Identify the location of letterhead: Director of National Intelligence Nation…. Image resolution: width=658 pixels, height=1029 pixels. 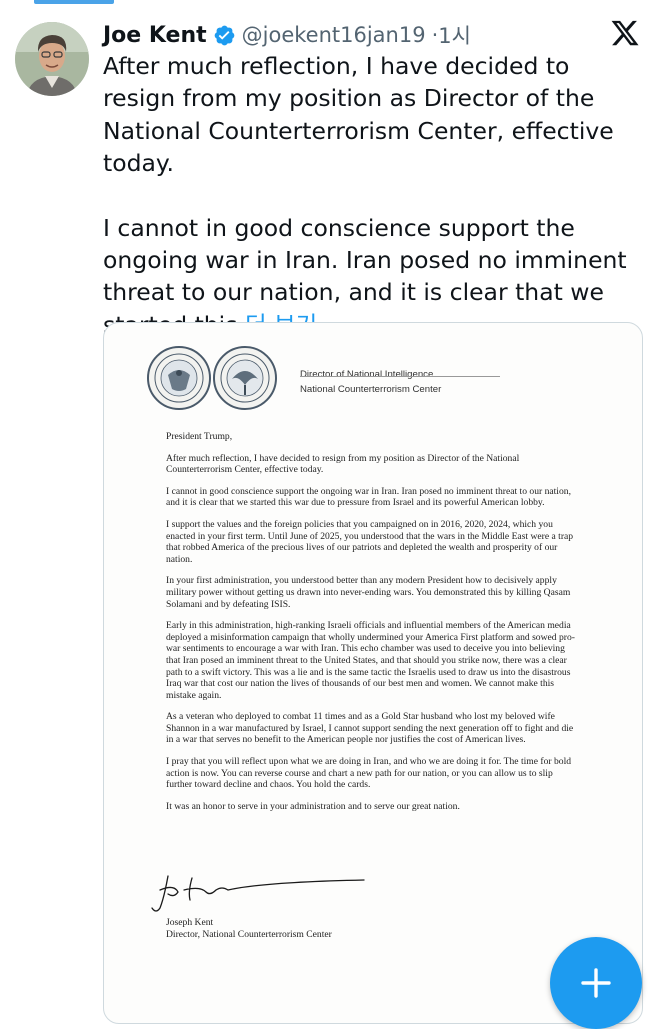
(370, 382).